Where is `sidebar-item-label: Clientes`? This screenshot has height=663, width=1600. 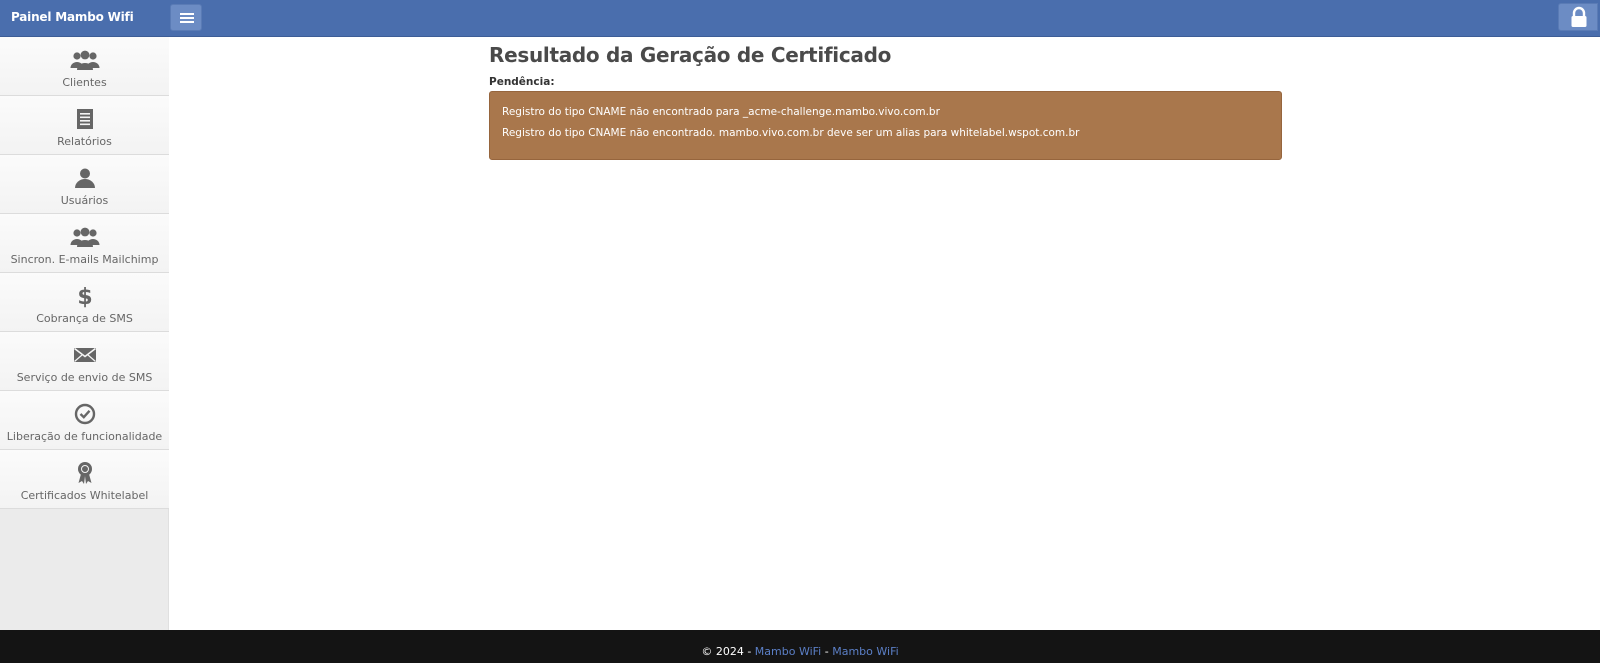 sidebar-item-label: Clientes is located at coordinates (84, 82).